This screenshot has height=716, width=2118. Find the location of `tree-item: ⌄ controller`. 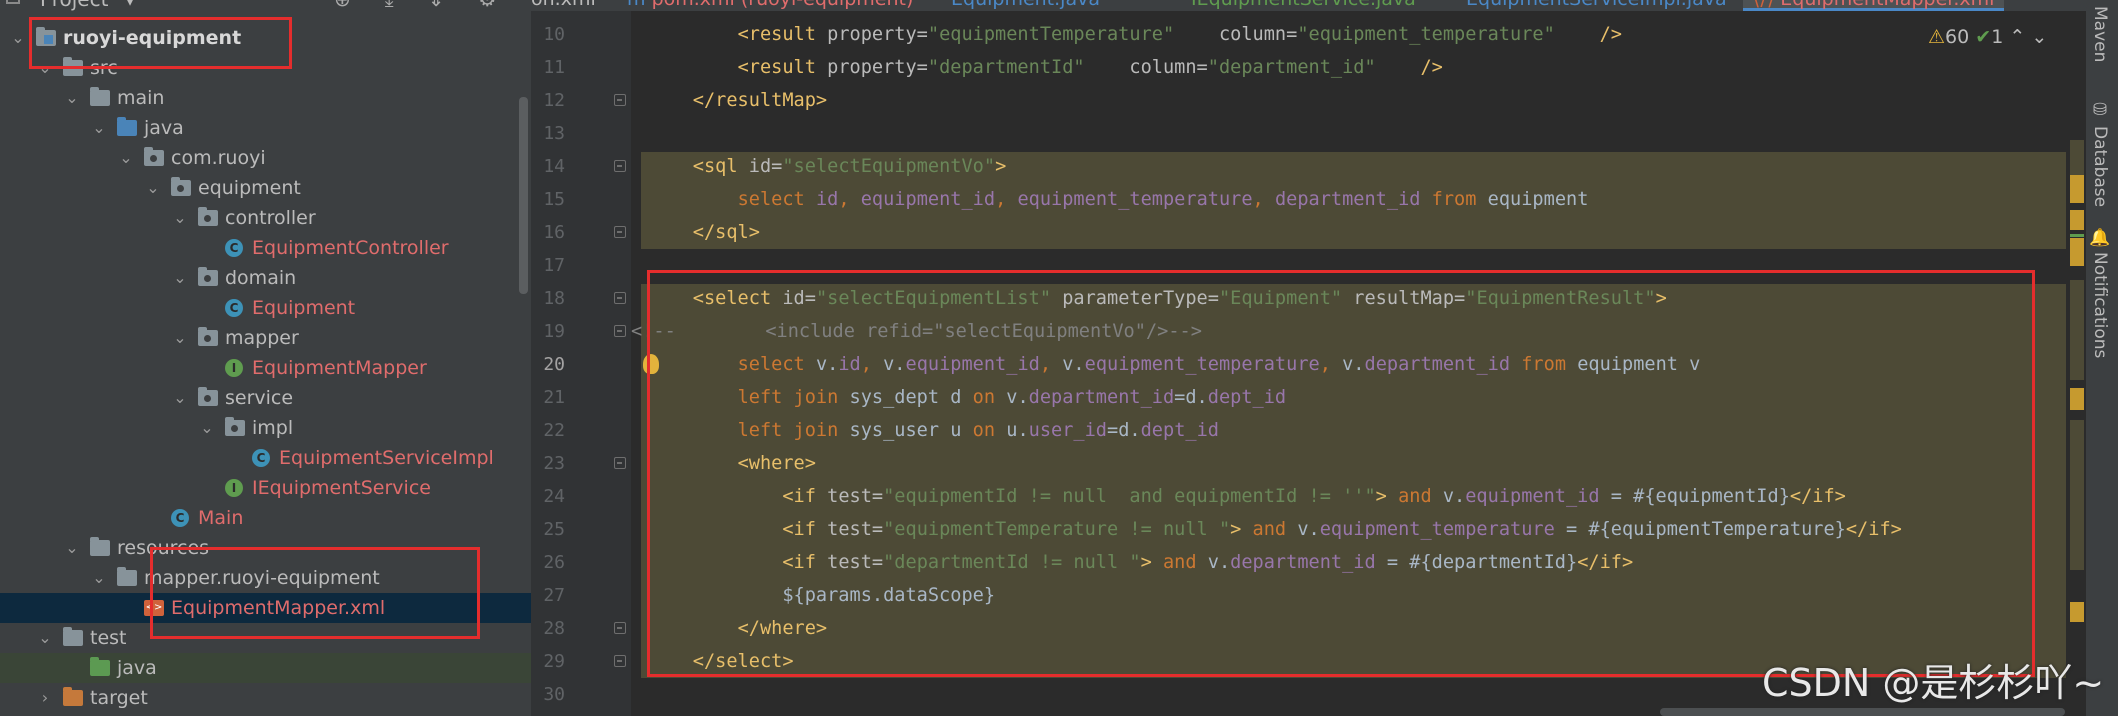

tree-item: ⌄ controller is located at coordinates (265, 218).